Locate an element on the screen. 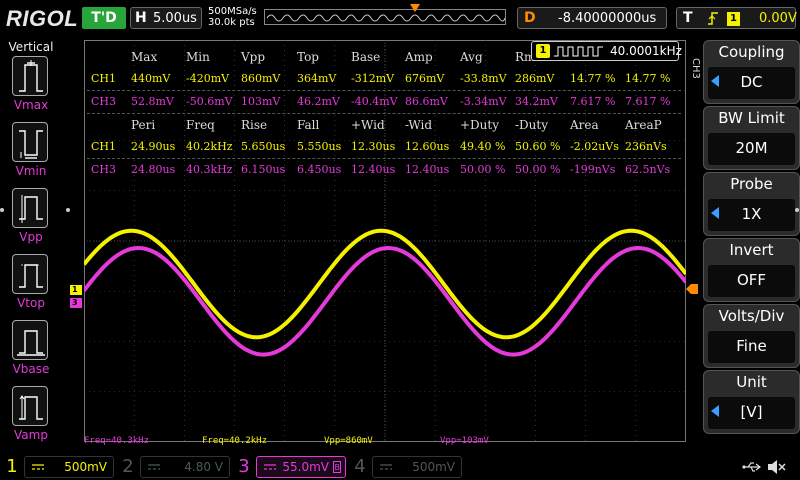 This screenshot has width=800, height=480. ch3-offset-marker: 3 is located at coordinates (76, 303).